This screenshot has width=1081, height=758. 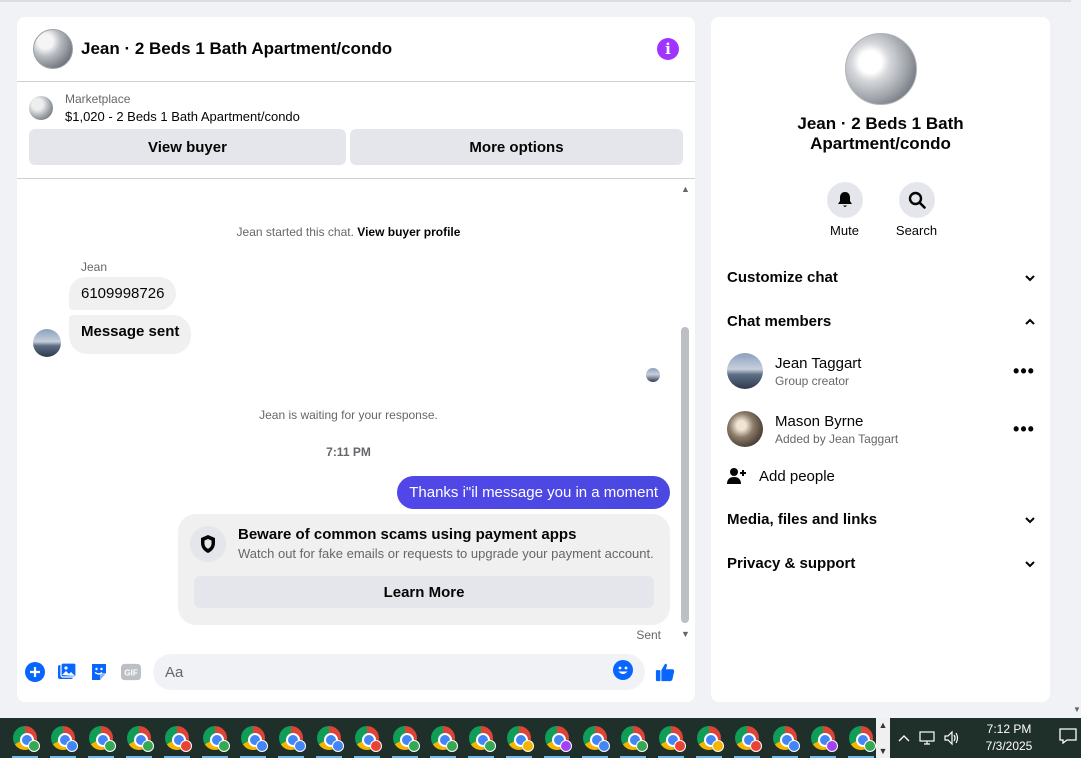 I want to click on media-files-section: Media, files and links, so click(x=881, y=519).